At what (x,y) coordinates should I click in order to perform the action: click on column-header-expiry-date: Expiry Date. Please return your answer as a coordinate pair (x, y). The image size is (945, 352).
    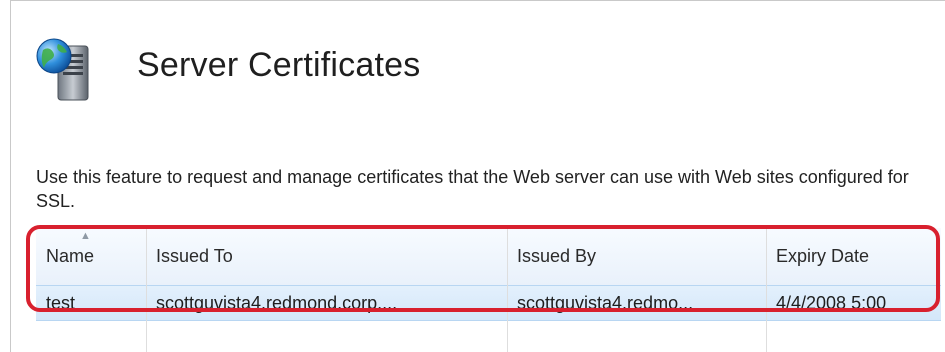
    Looking at the image, I should click on (853, 256).